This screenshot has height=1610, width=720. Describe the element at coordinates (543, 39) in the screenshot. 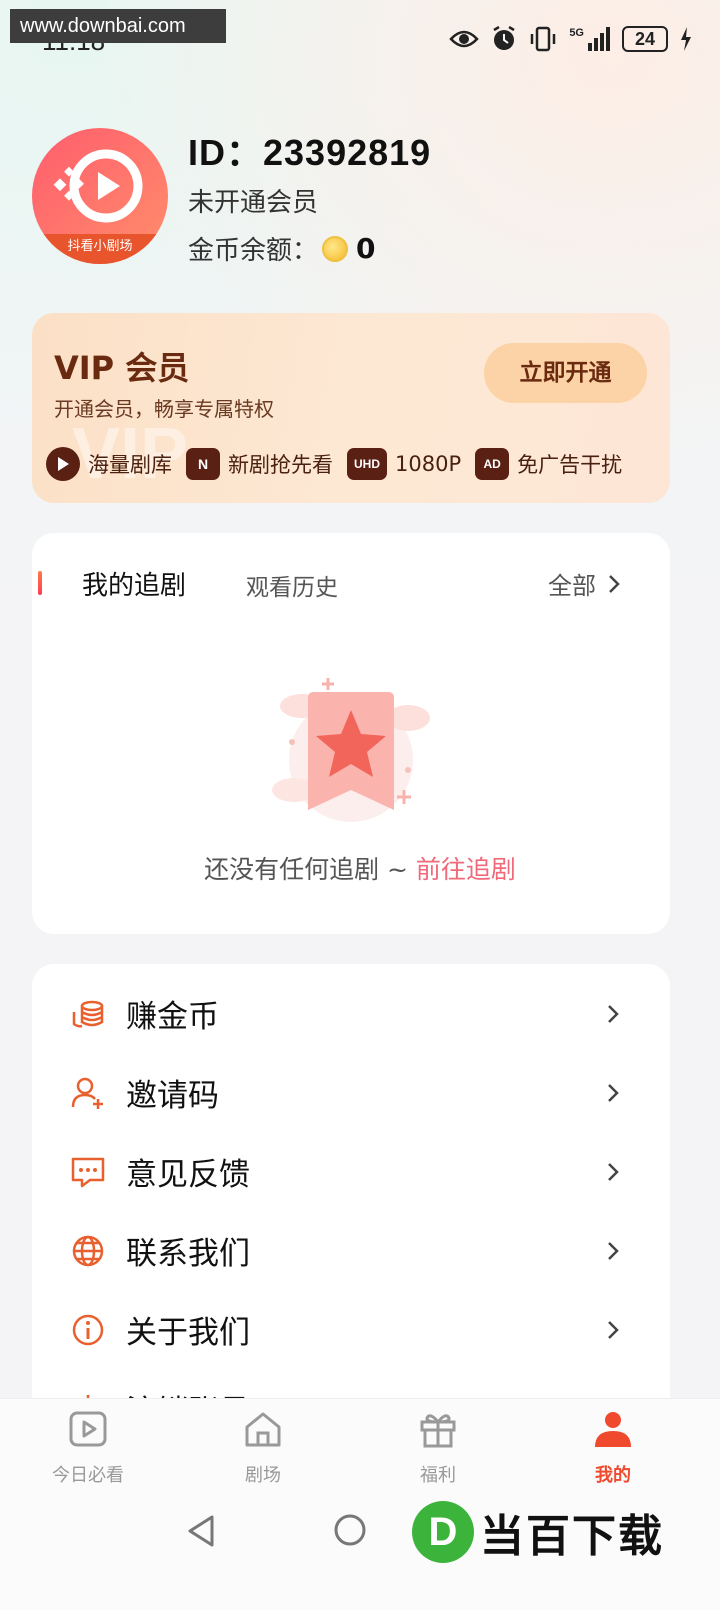

I see `vibrate-icon` at that location.